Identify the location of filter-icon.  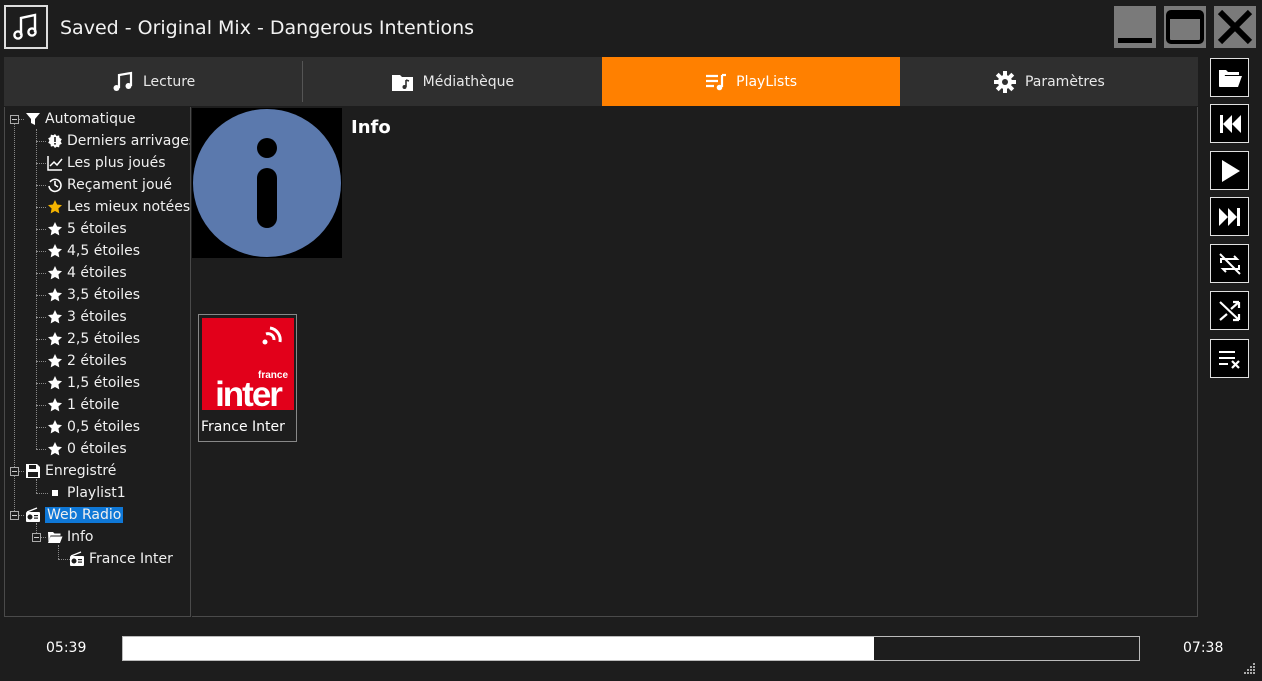
(33, 119).